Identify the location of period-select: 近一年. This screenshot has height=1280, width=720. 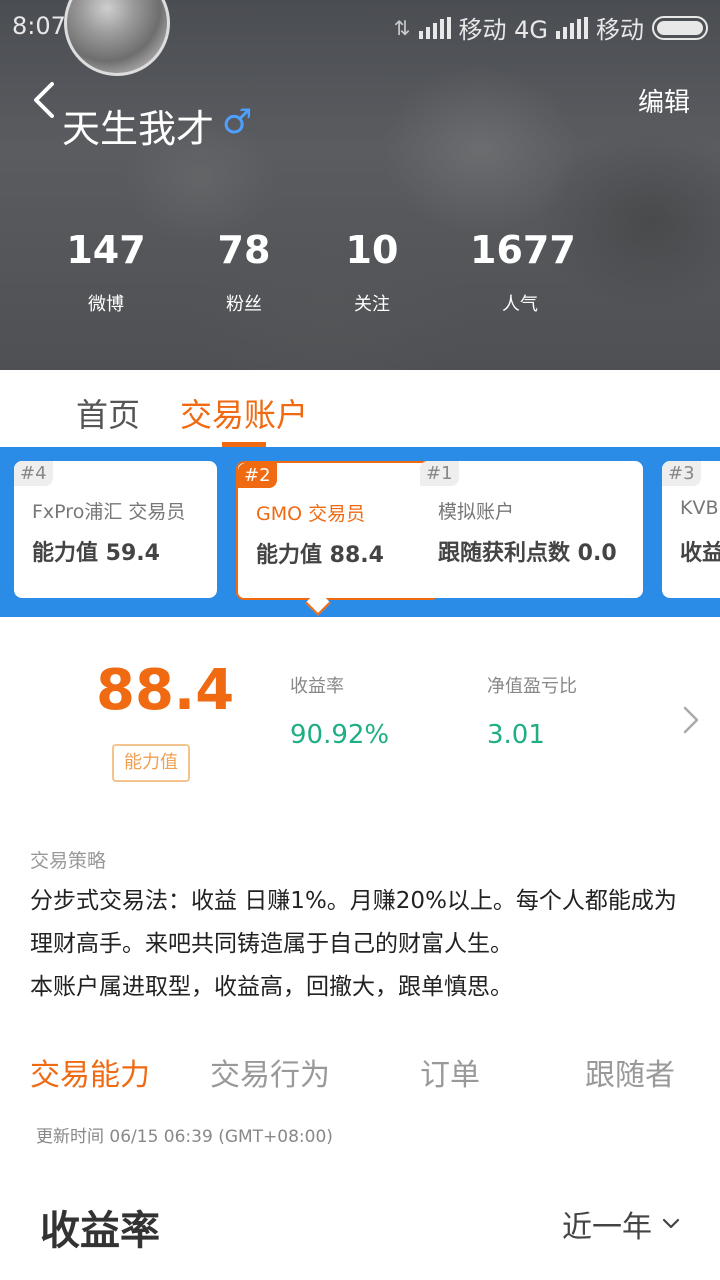
(621, 1224).